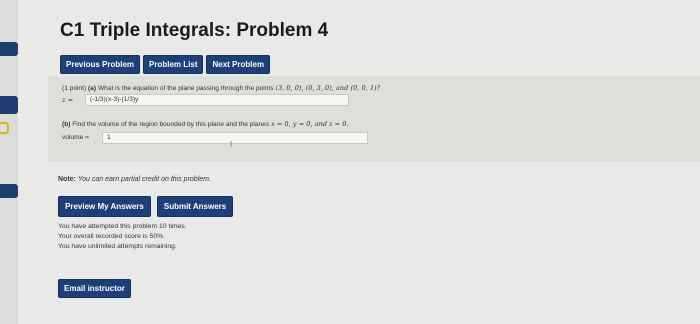 Image resolution: width=700 pixels, height=324 pixels. What do you see at coordinates (75, 137) in the screenshot?
I see `volume-label: volume =` at bounding box center [75, 137].